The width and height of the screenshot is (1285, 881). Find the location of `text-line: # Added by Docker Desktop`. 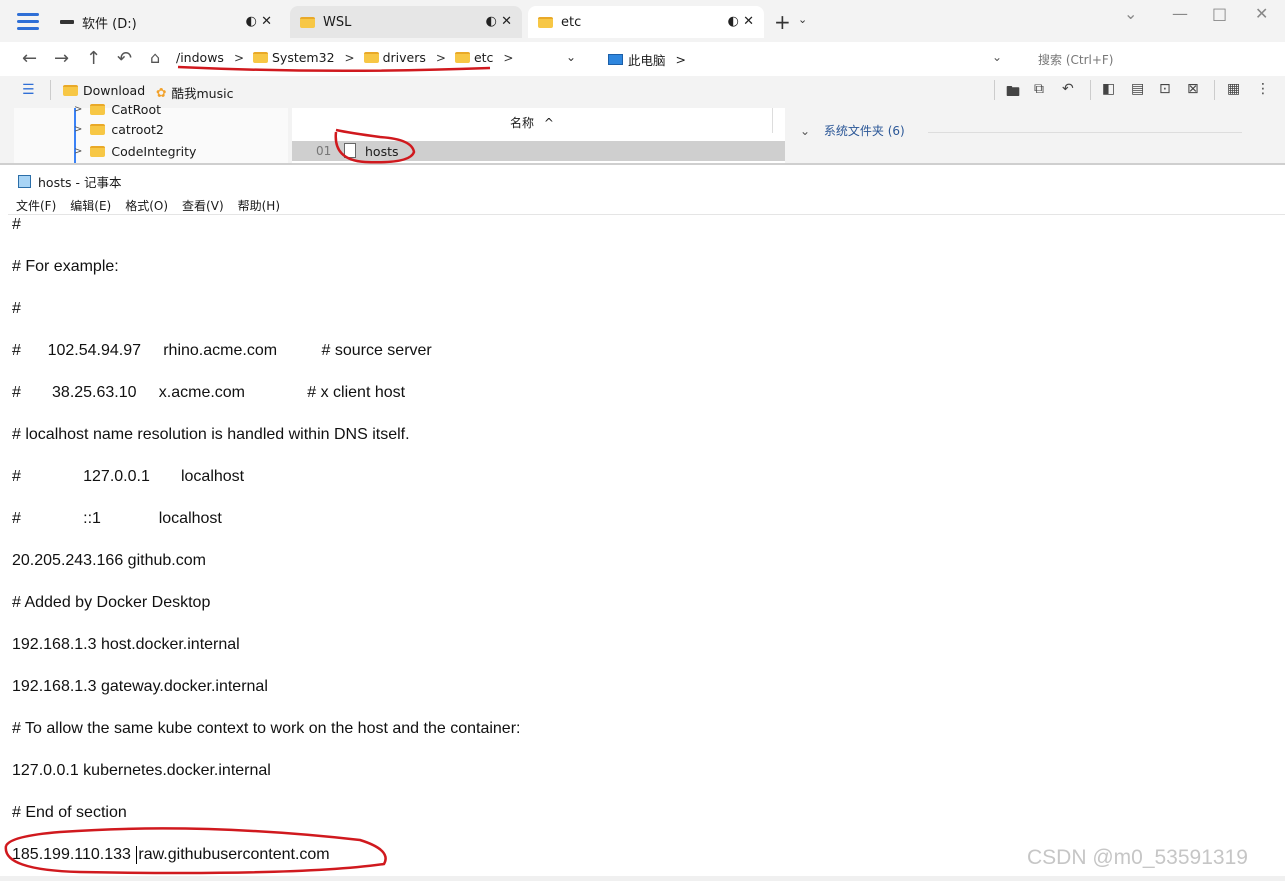

text-line: # Added by Docker Desktop is located at coordinates (111, 602).